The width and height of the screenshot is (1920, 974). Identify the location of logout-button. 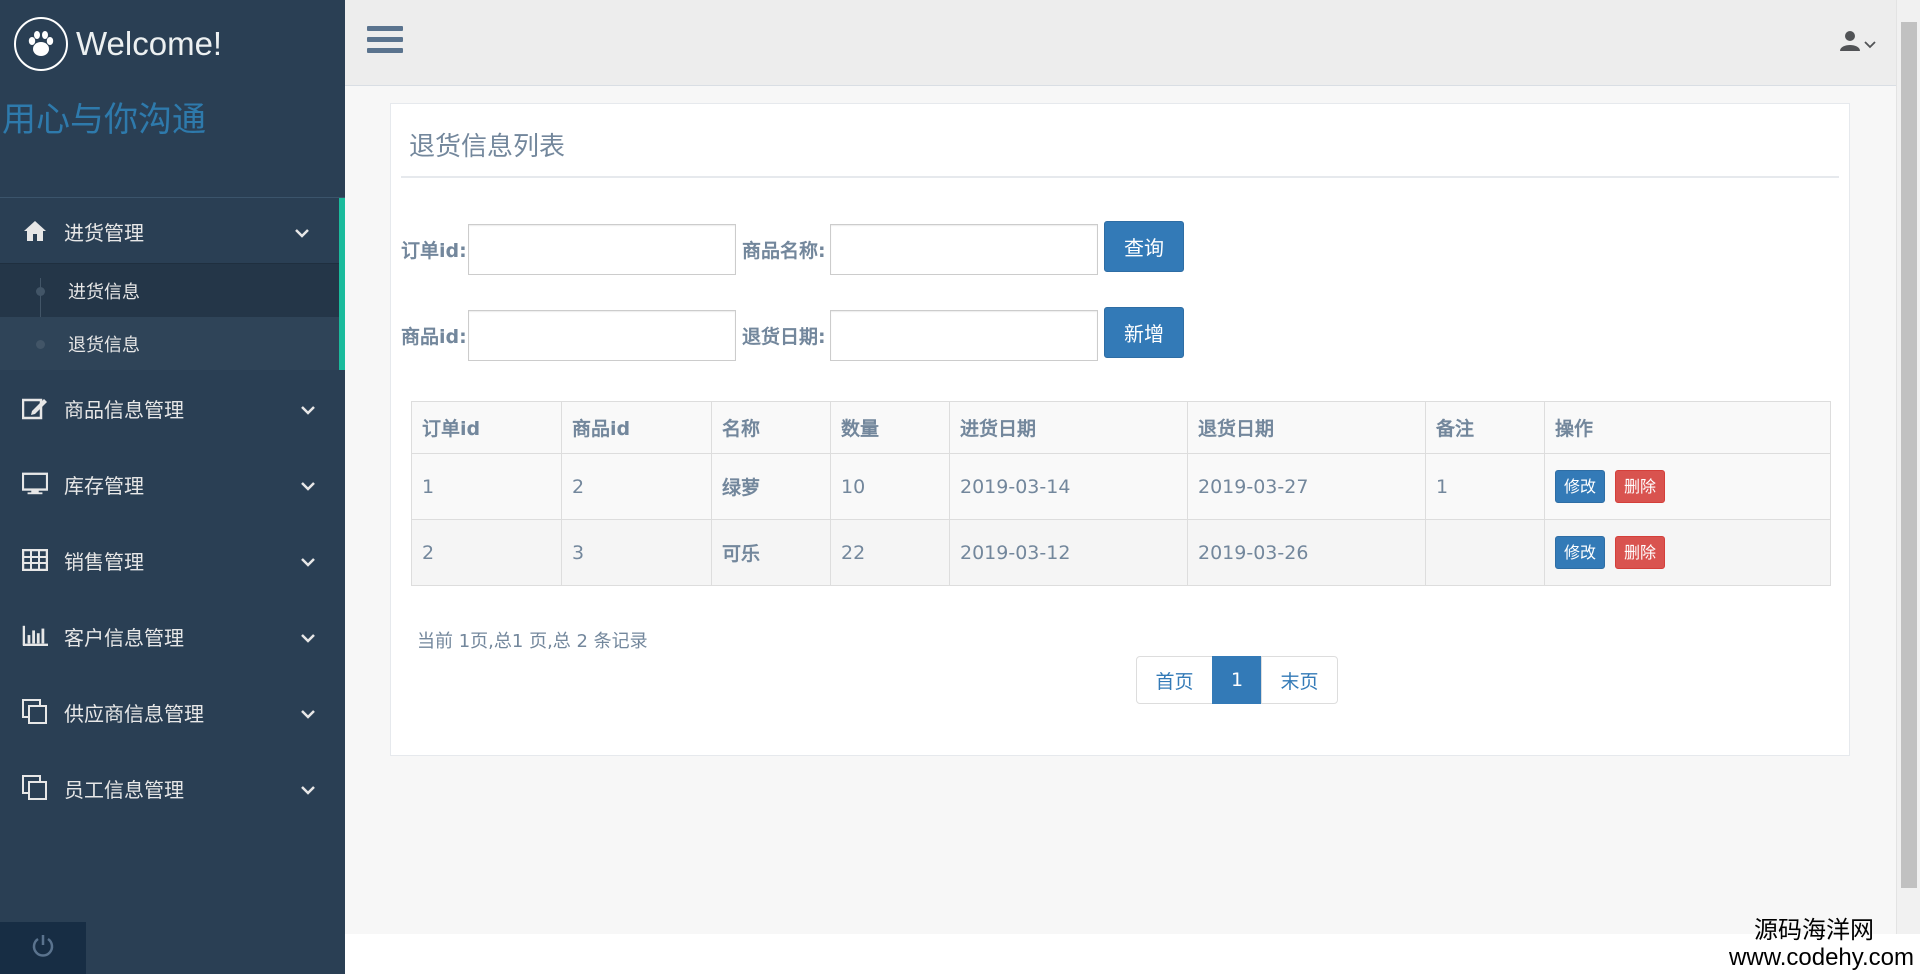
(43, 948).